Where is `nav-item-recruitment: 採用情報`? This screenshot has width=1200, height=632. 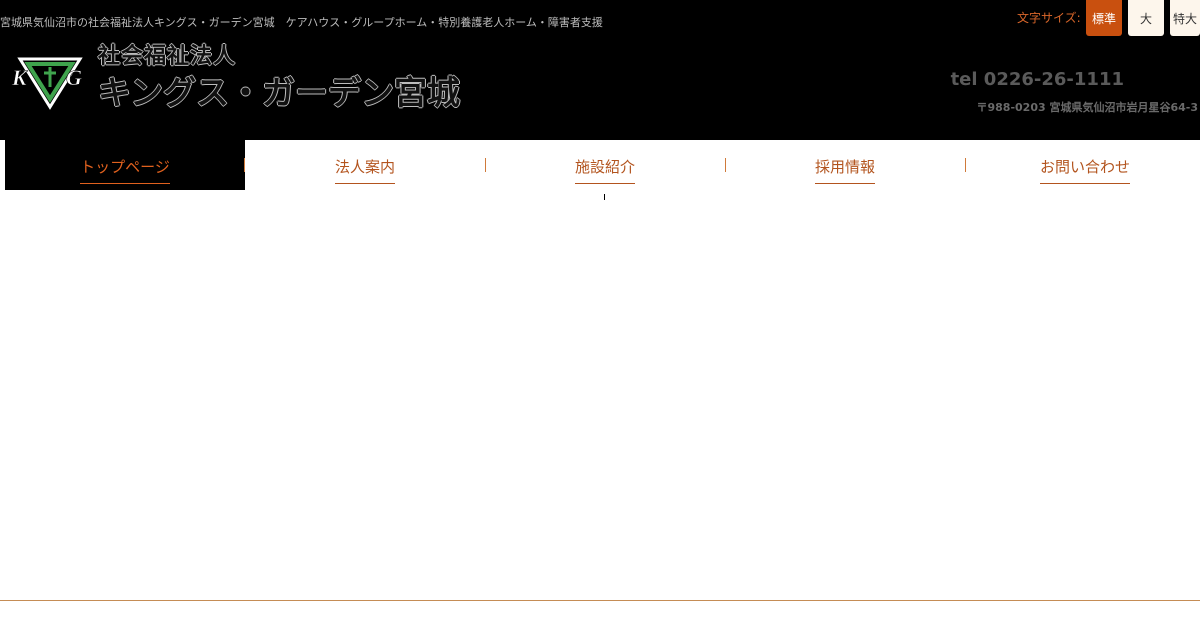
nav-item-recruitment: 採用情報 is located at coordinates (845, 165).